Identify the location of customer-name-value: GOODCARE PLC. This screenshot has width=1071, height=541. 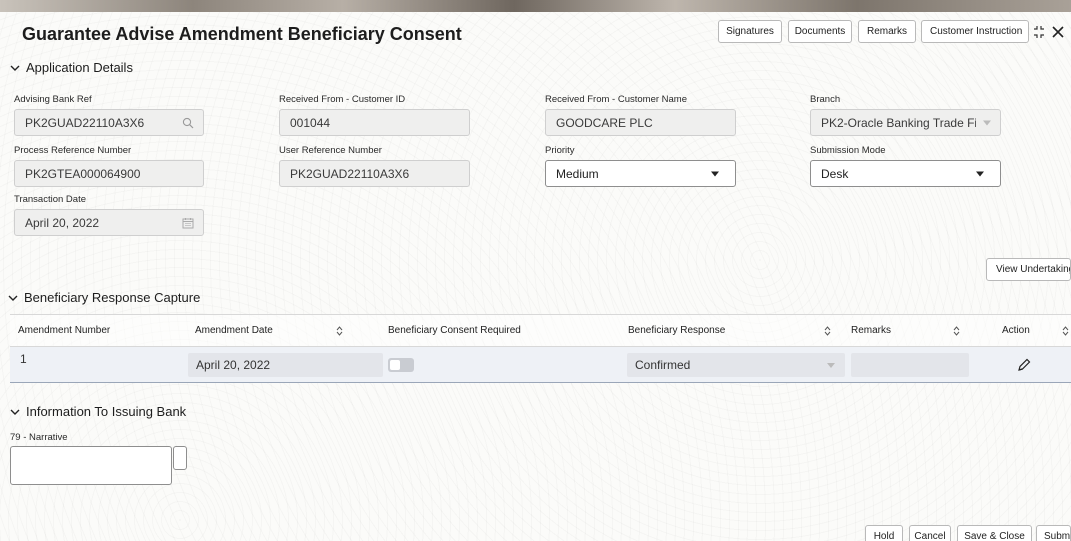
(604, 122).